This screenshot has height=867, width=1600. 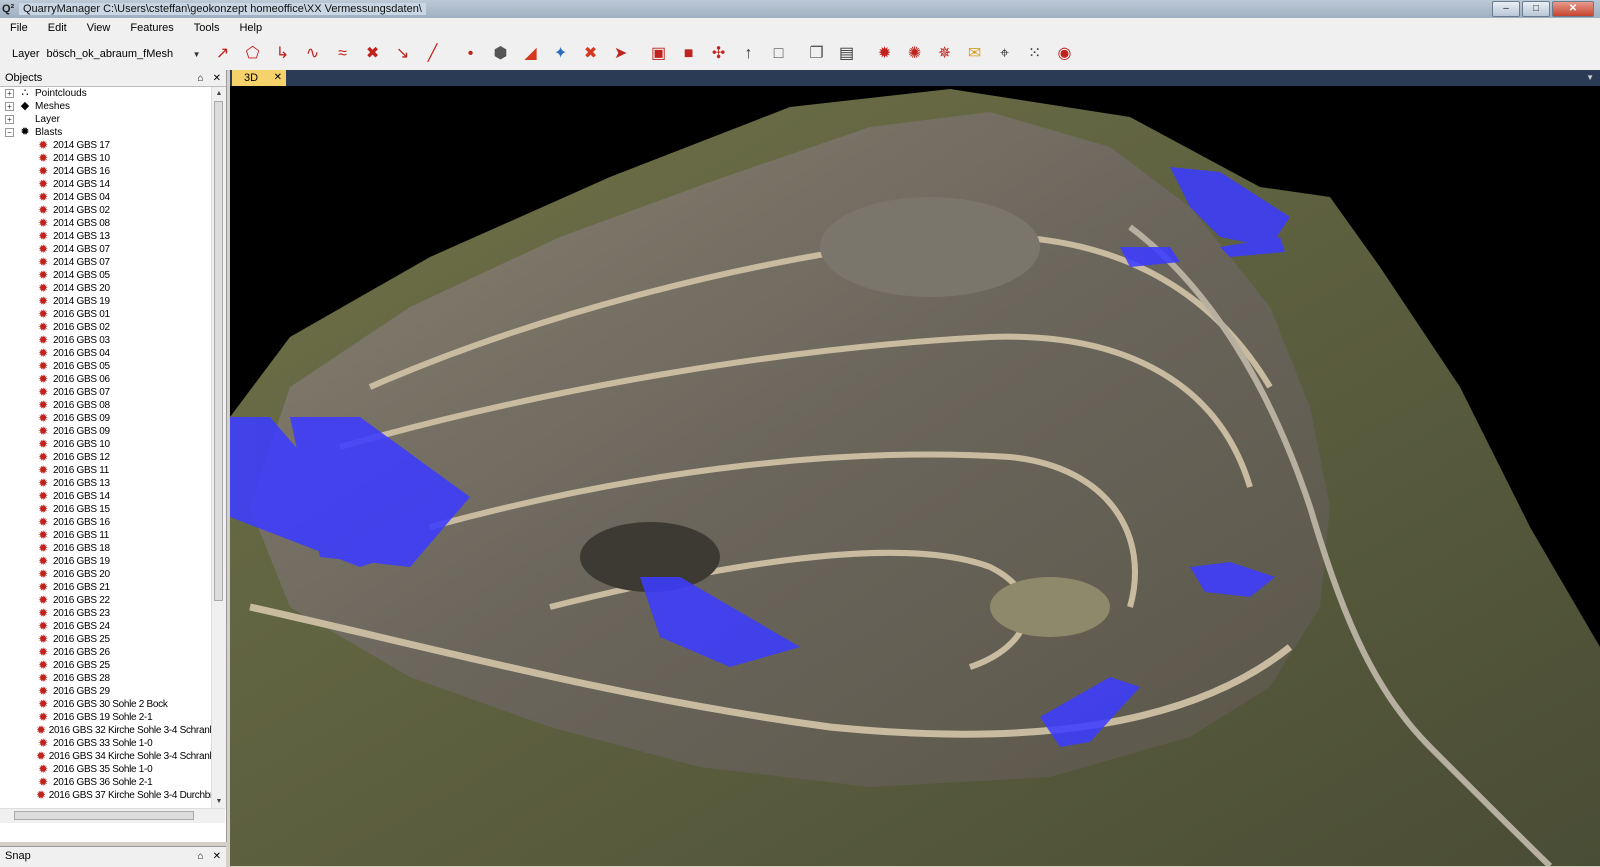 I want to click on cross-section-tool-icon: ✖, so click(x=373, y=54).